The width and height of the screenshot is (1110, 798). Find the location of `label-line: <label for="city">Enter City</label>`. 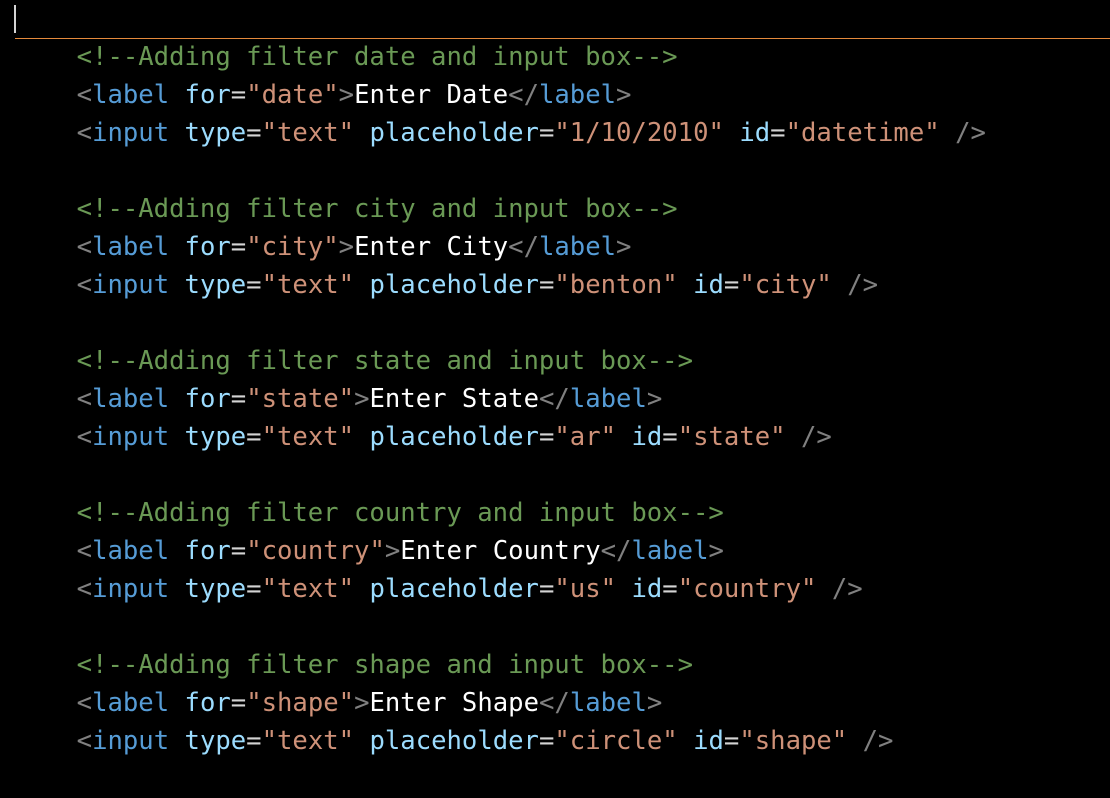

label-line: <label for="city">Enter City</label> is located at coordinates (562, 226).